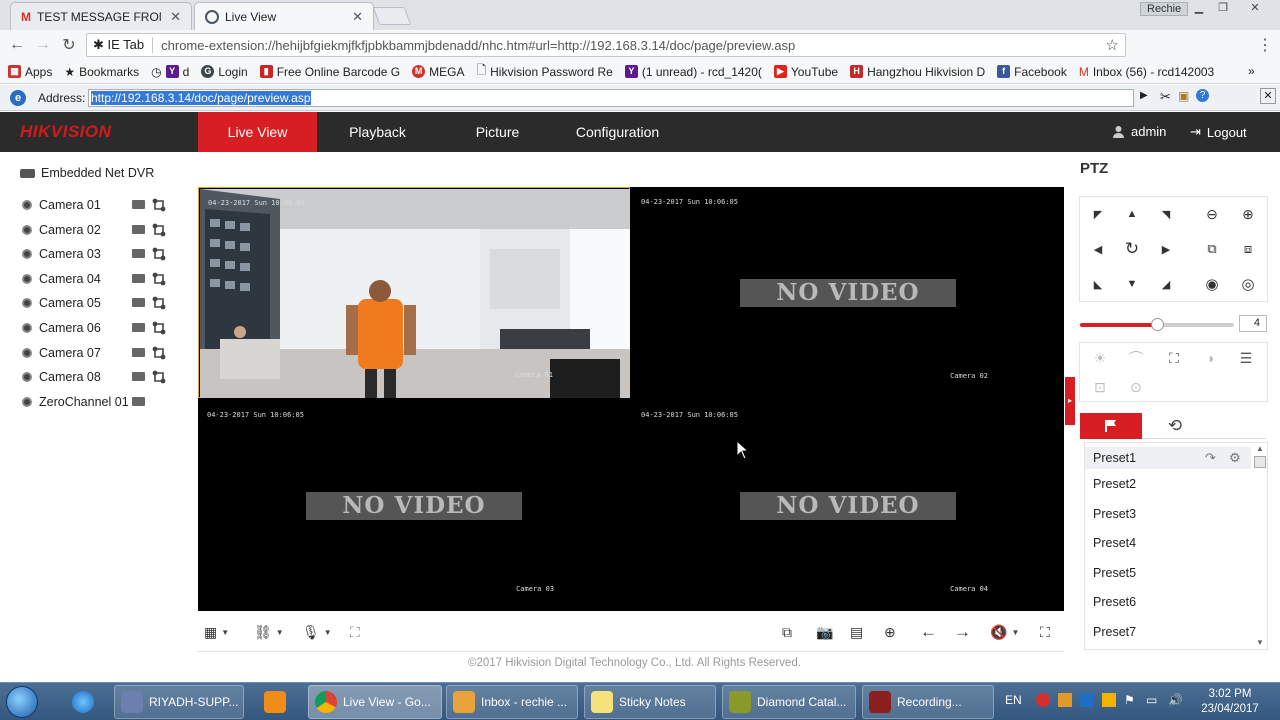 This screenshot has width=1280, height=720. I want to click on bookmark-login: G Login, so click(224, 72).